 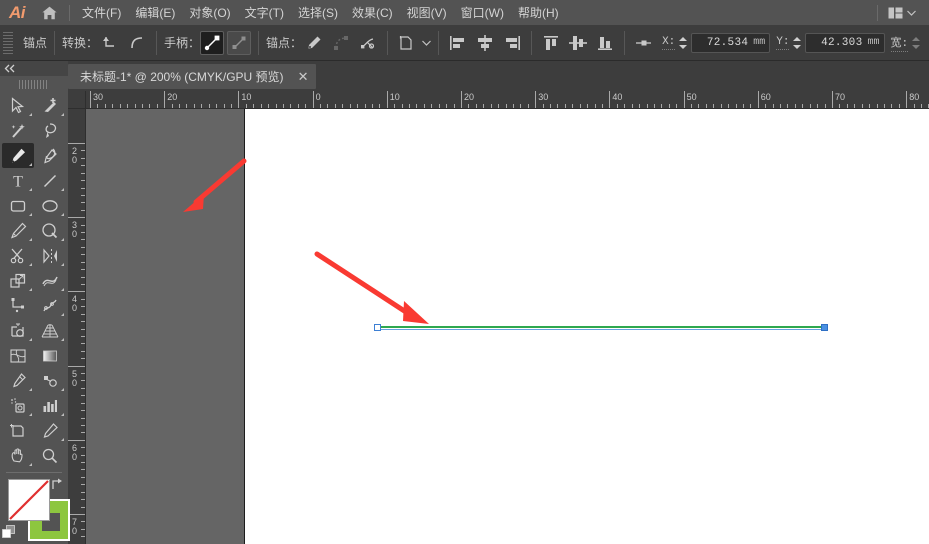 I want to click on remove-anchor-icon, so click(x=314, y=43).